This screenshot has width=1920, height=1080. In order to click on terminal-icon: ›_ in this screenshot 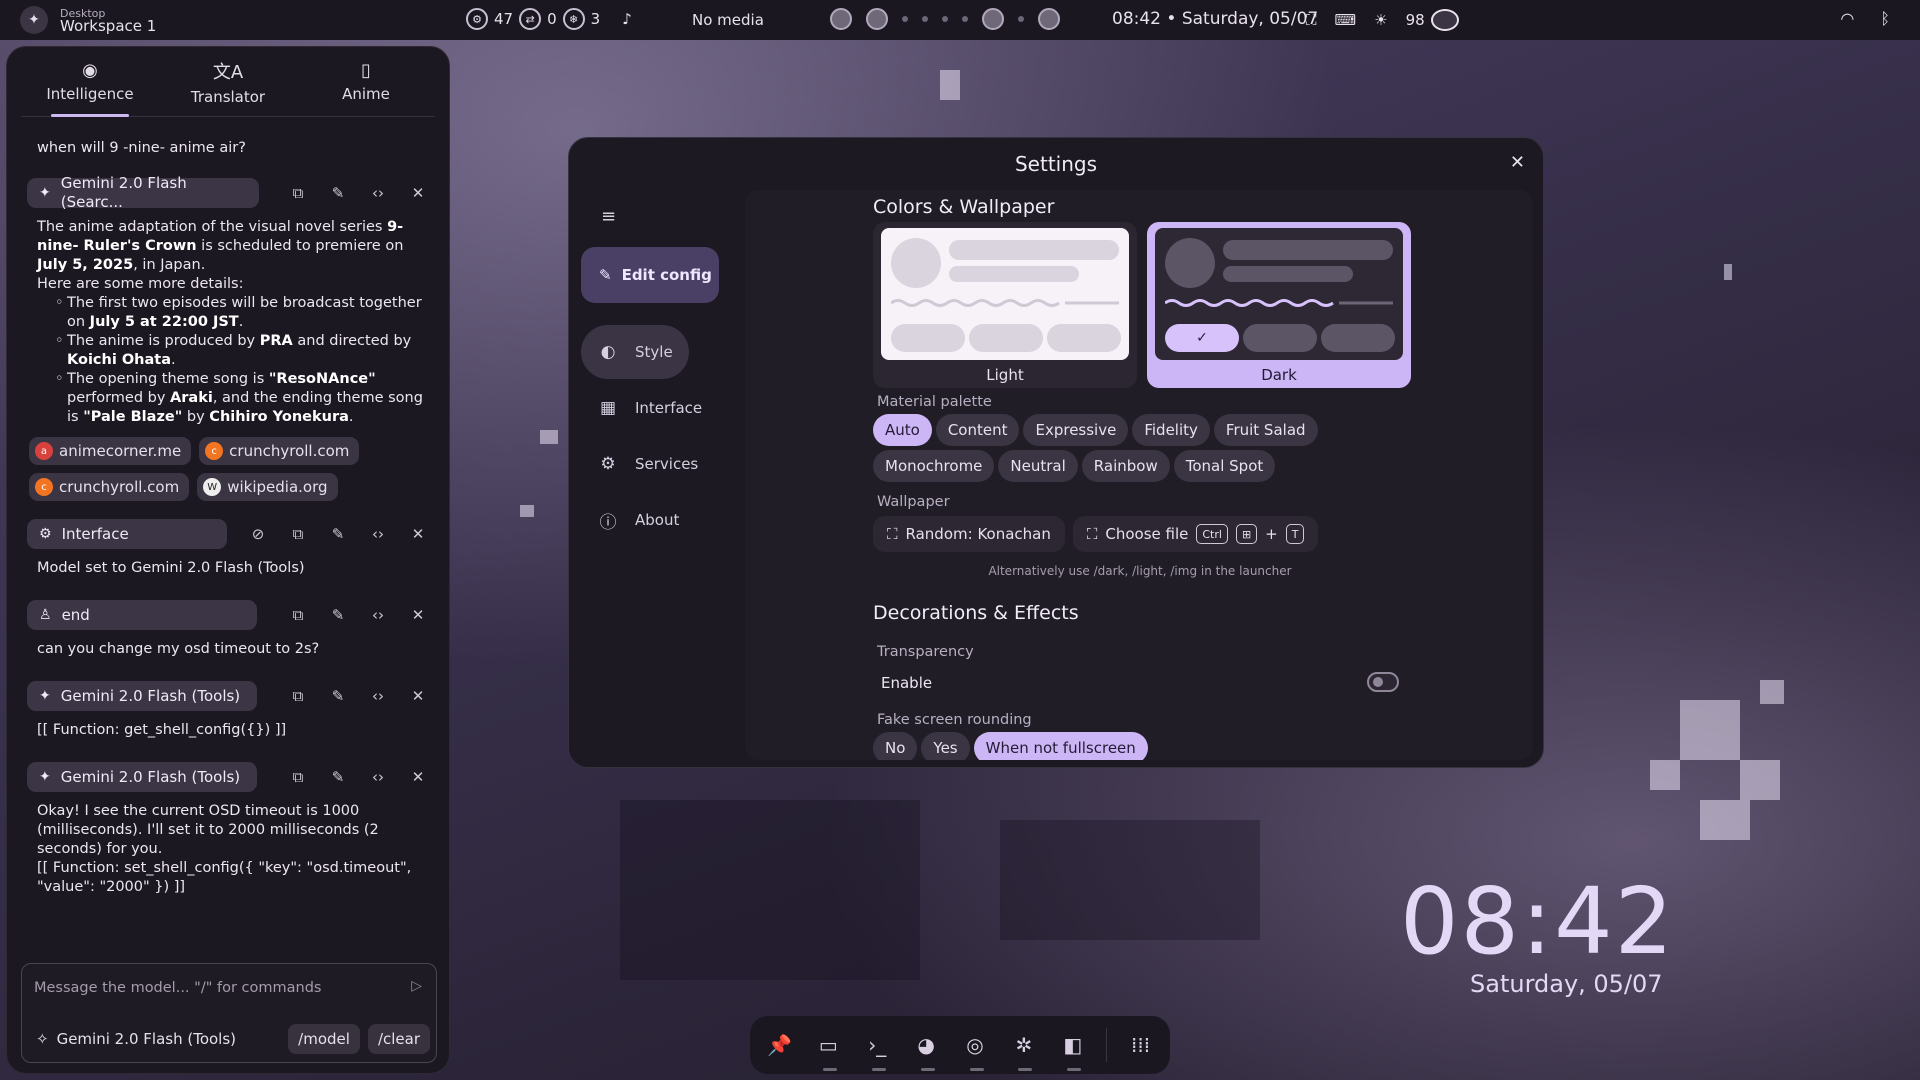, I will do `click(877, 1049)`.